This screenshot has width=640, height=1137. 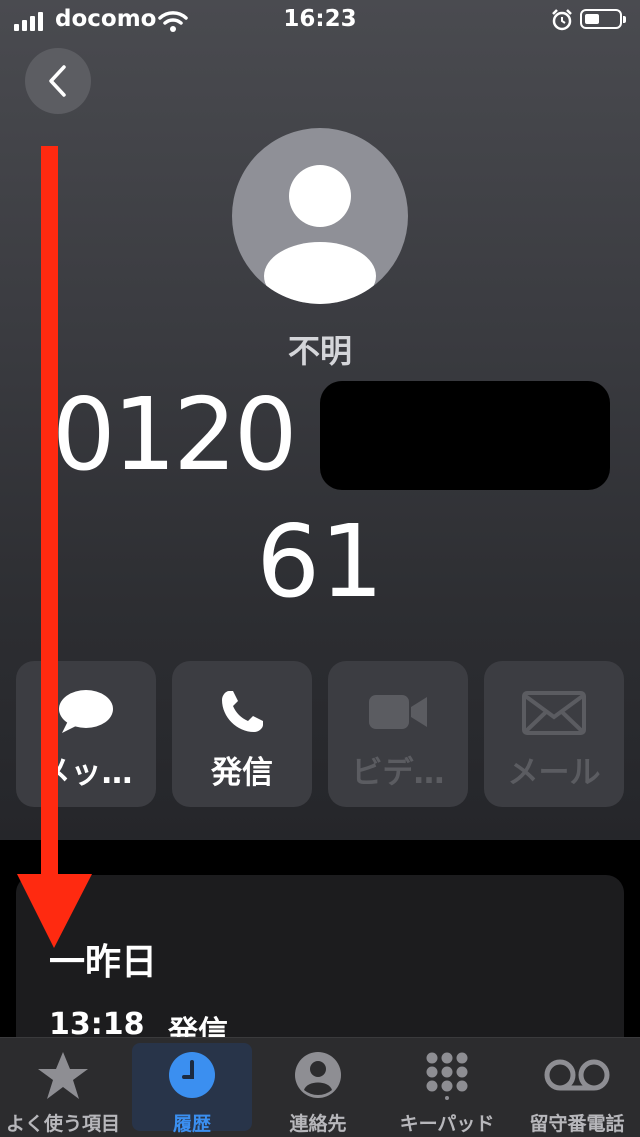 I want to click on tab-keypad: キーパッド, so click(x=447, y=1087).